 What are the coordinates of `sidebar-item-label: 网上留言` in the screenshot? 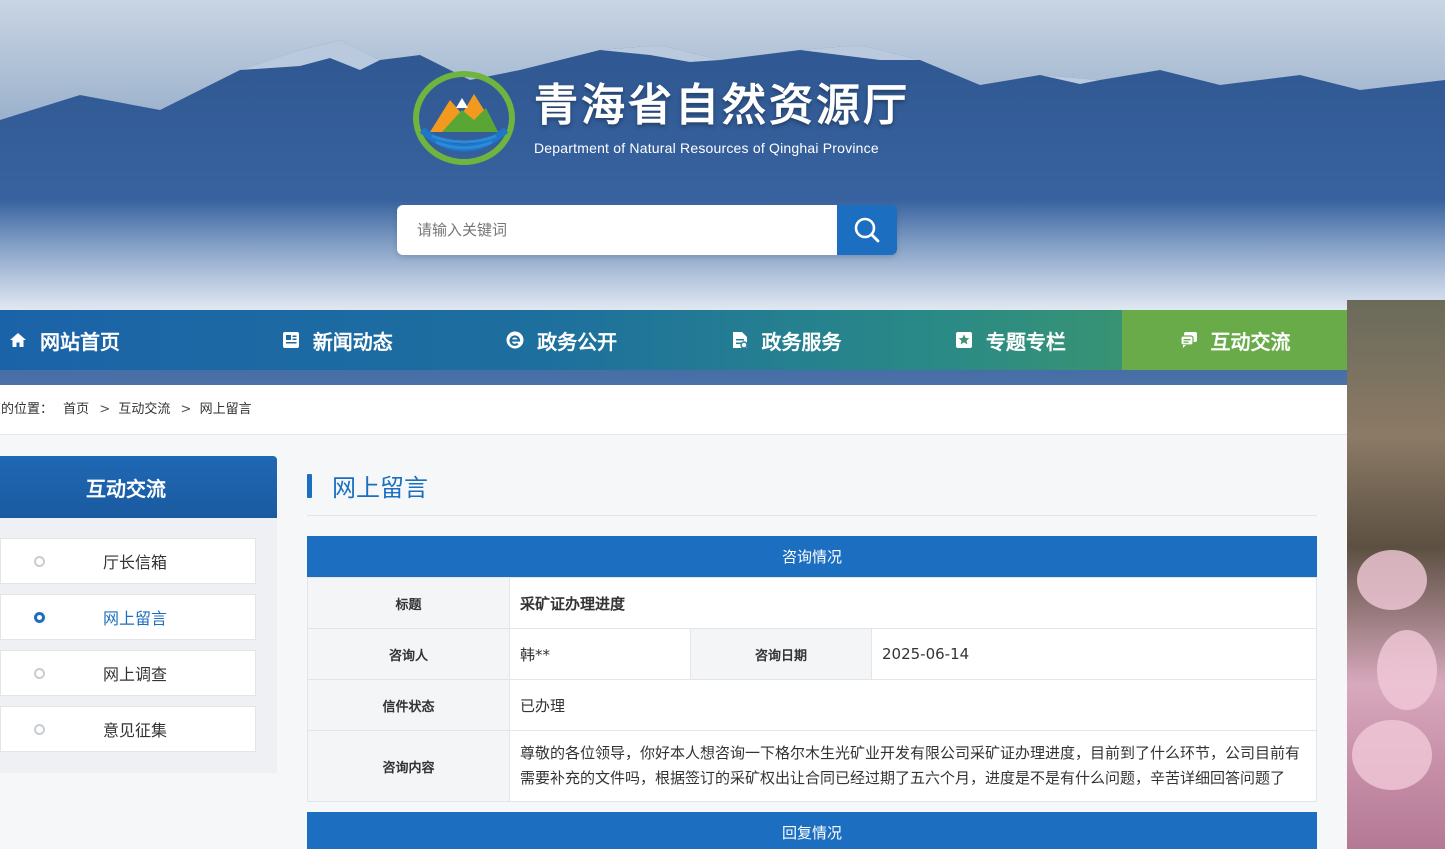 It's located at (135, 618).